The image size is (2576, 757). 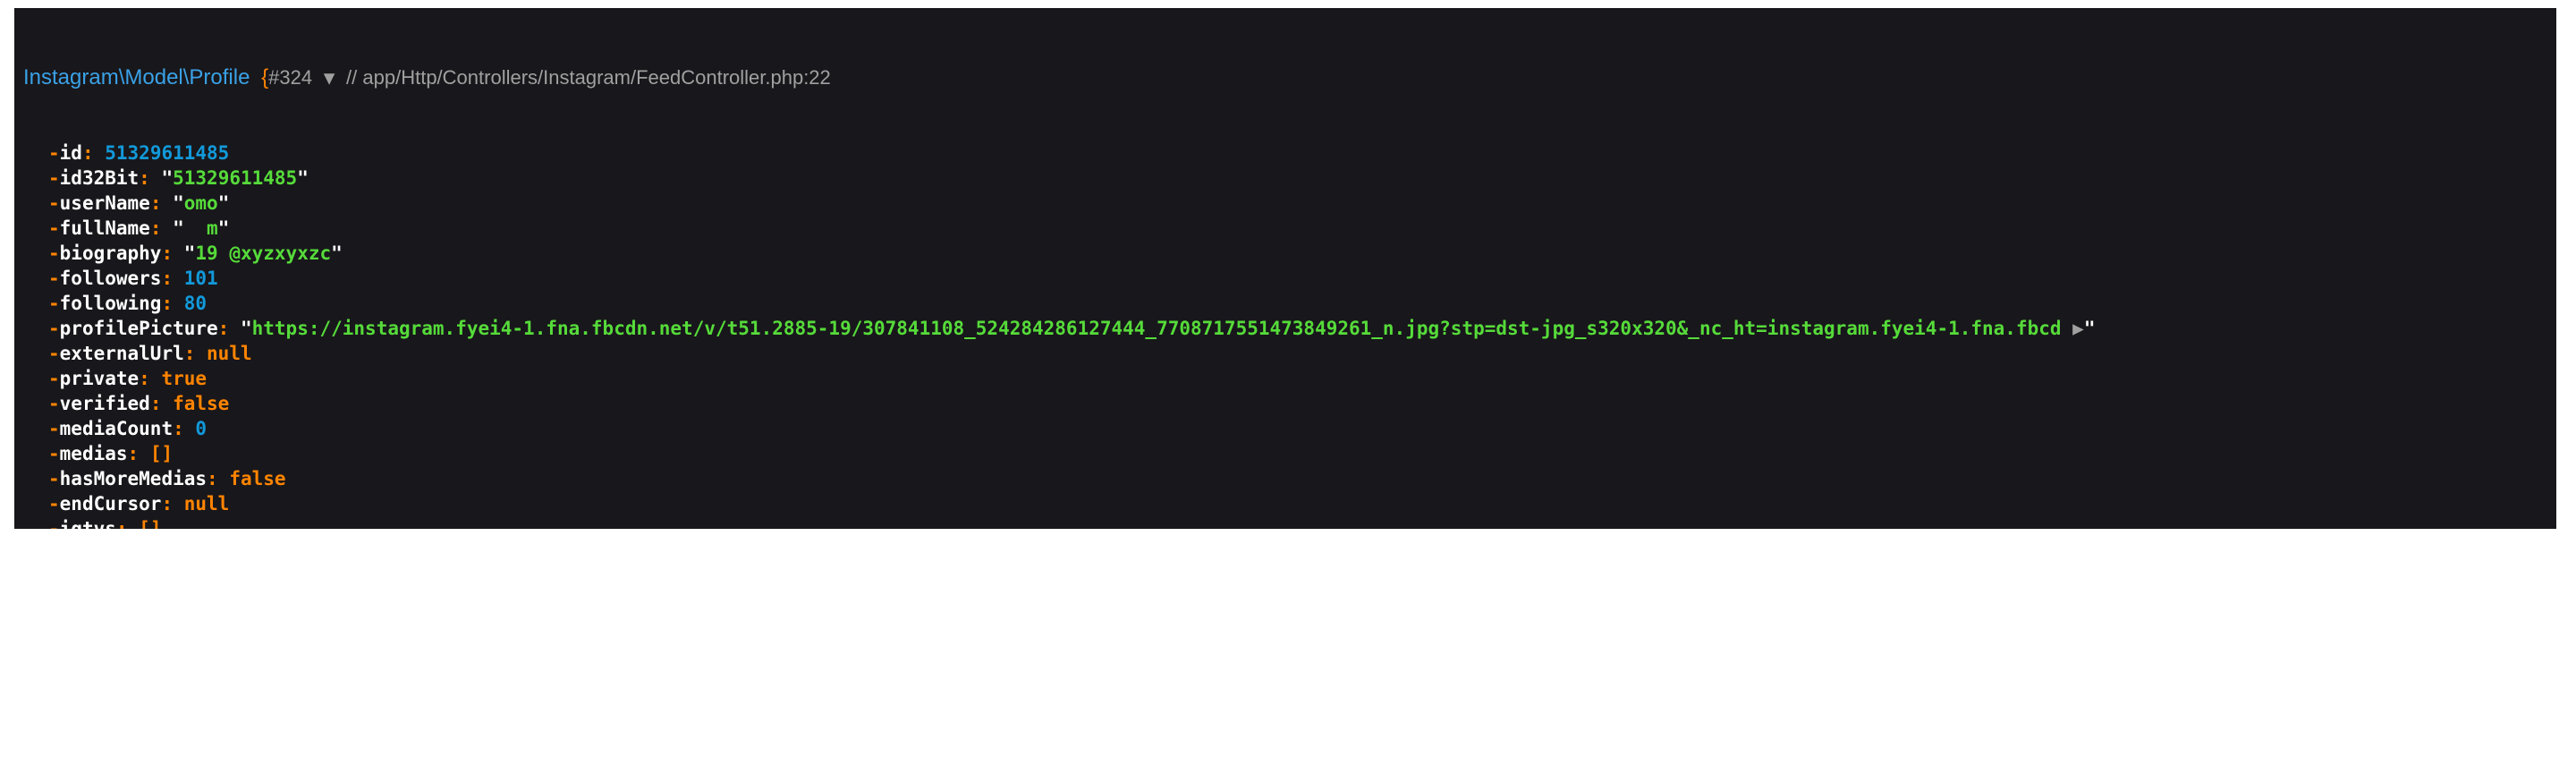 I want to click on property-row: -verified: false, so click(x=1285, y=403).